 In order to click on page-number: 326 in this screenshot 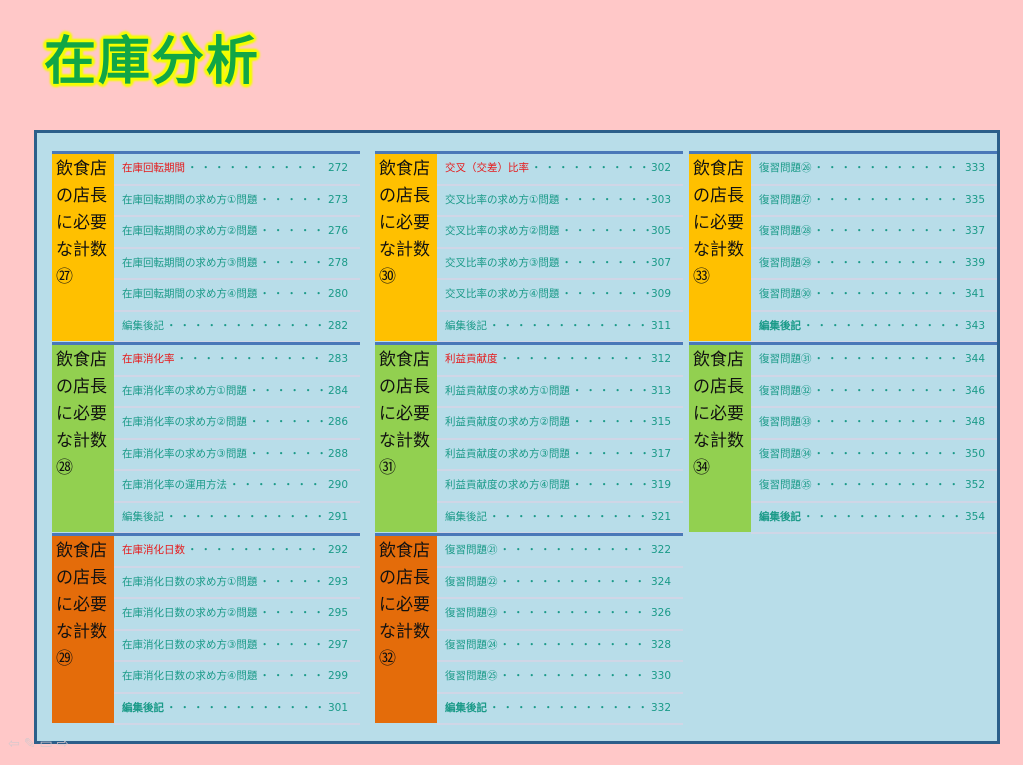, I will do `click(660, 613)`.